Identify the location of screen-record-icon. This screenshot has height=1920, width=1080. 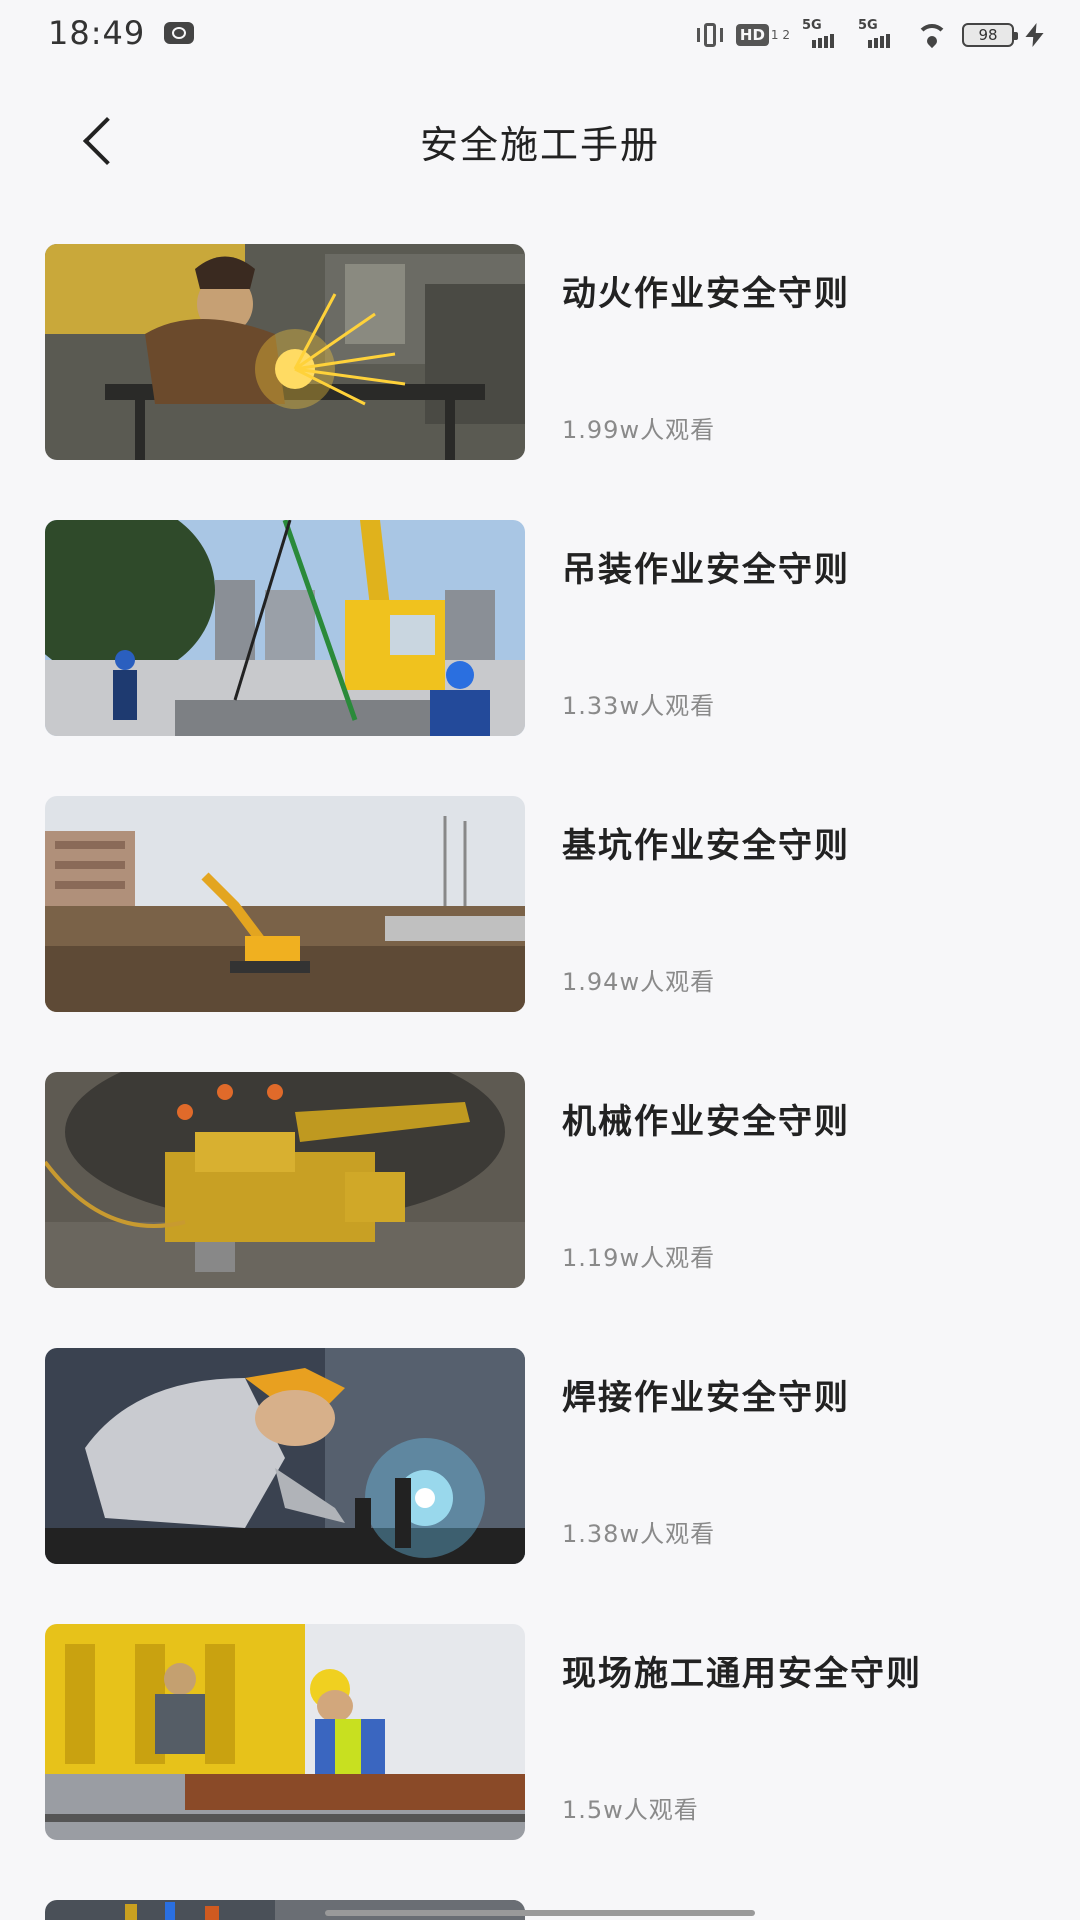
(179, 33).